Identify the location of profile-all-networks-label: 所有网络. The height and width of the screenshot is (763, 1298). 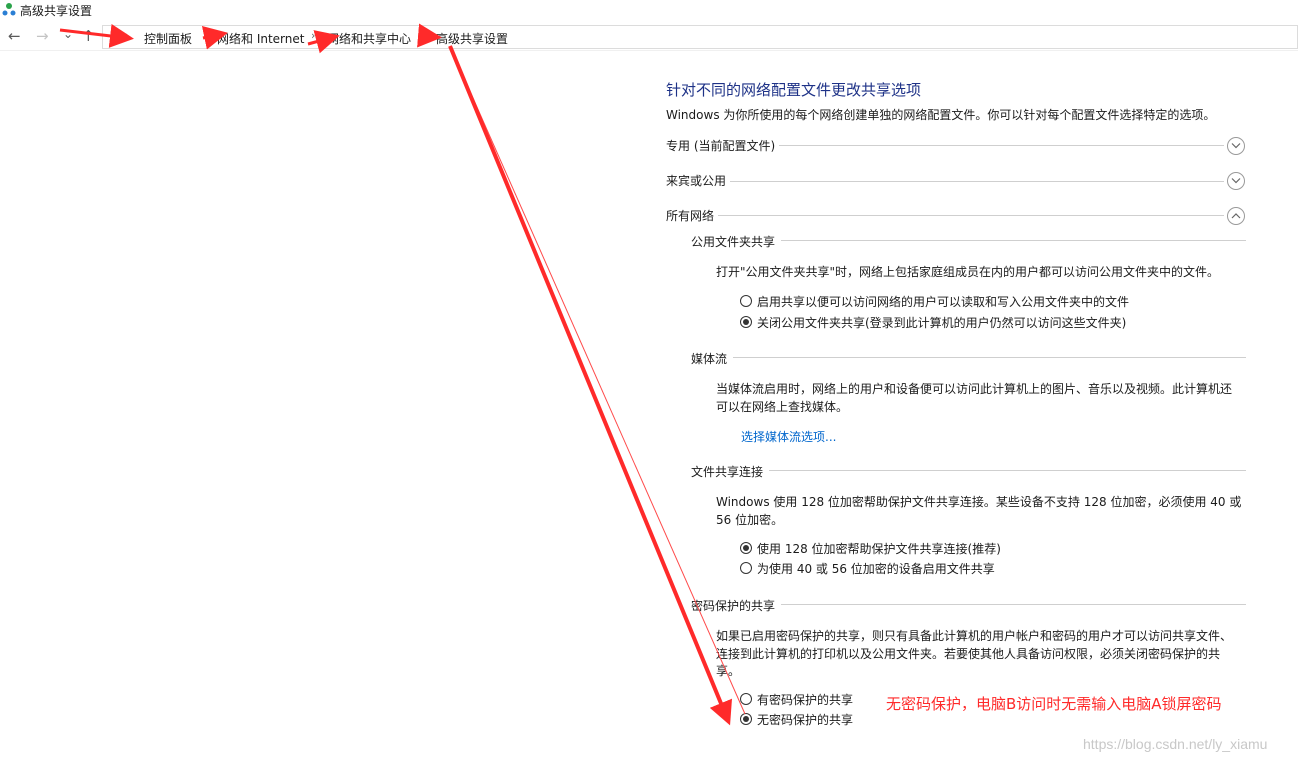
(692, 215).